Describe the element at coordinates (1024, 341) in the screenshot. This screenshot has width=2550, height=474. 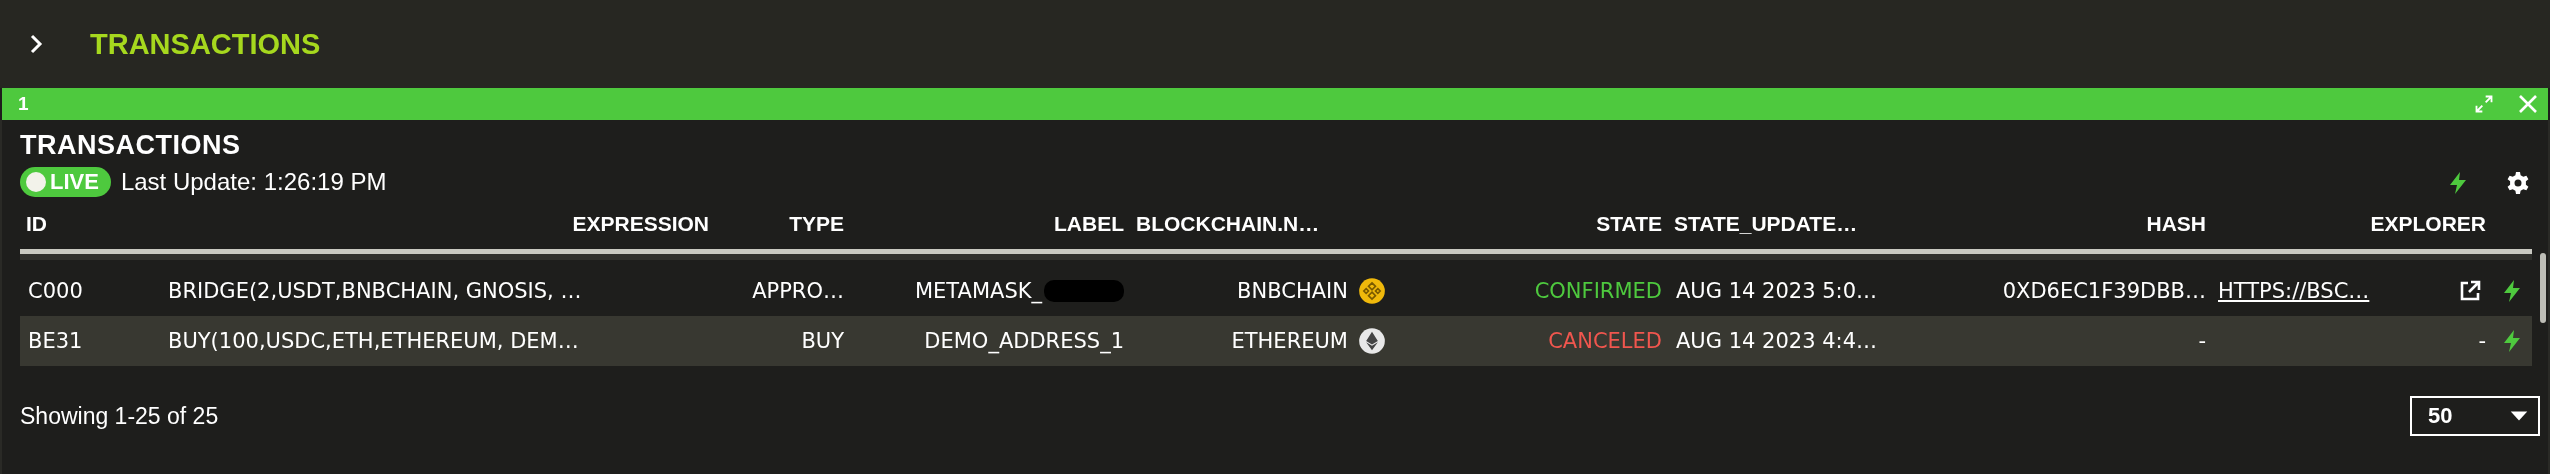
I see `table-cell: DEMO_ADDRESS_1` at that location.